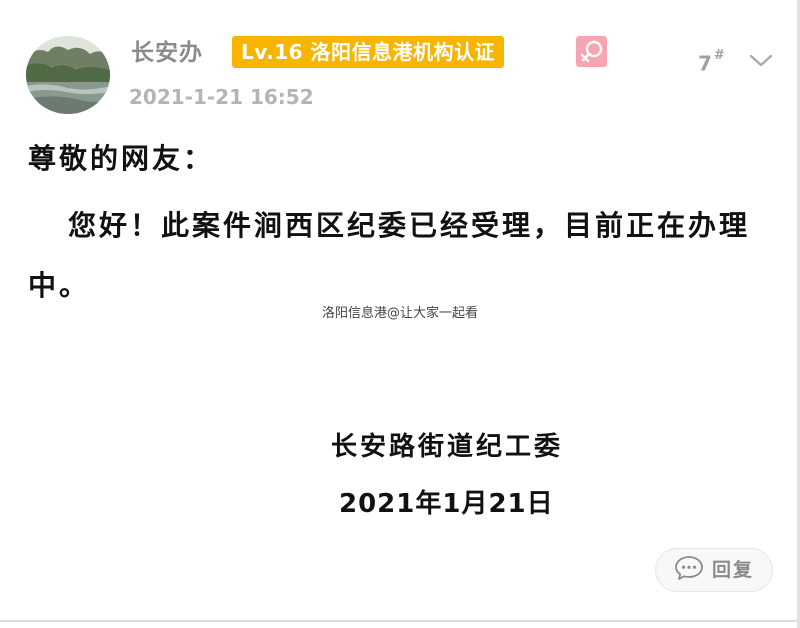  What do you see at coordinates (167, 53) in the screenshot?
I see `author-name: 长安办` at bounding box center [167, 53].